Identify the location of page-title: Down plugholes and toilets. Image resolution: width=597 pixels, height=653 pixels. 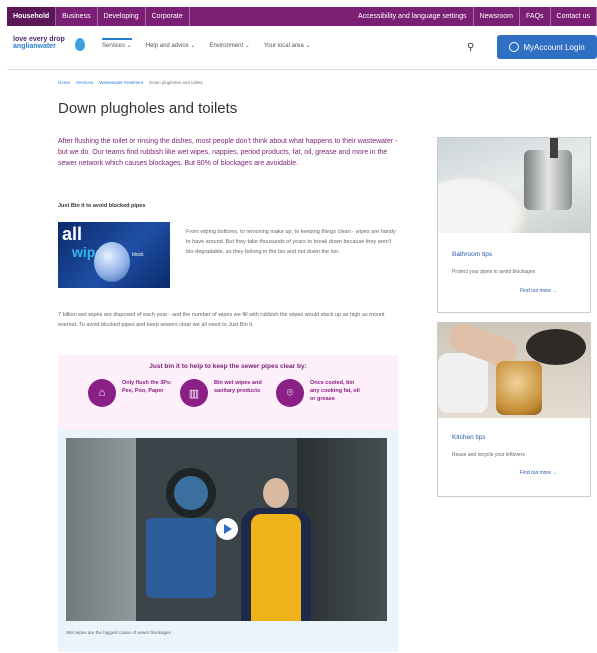
(148, 108).